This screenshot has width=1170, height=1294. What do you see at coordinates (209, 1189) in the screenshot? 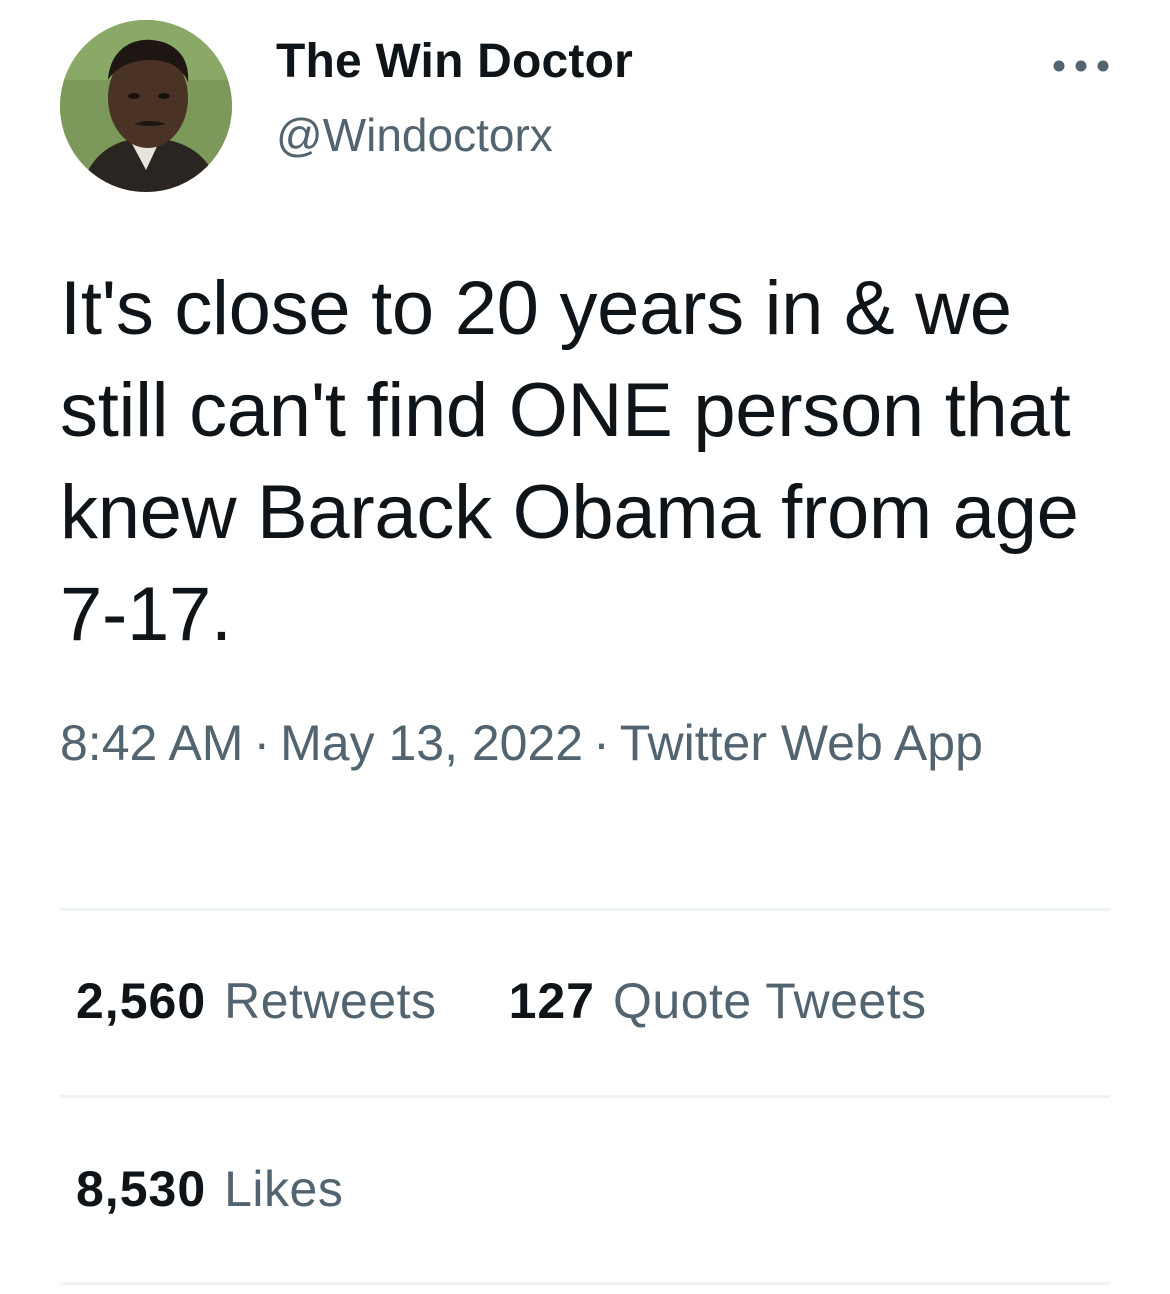
I see `likes-stat: 8,530 Likes` at bounding box center [209, 1189].